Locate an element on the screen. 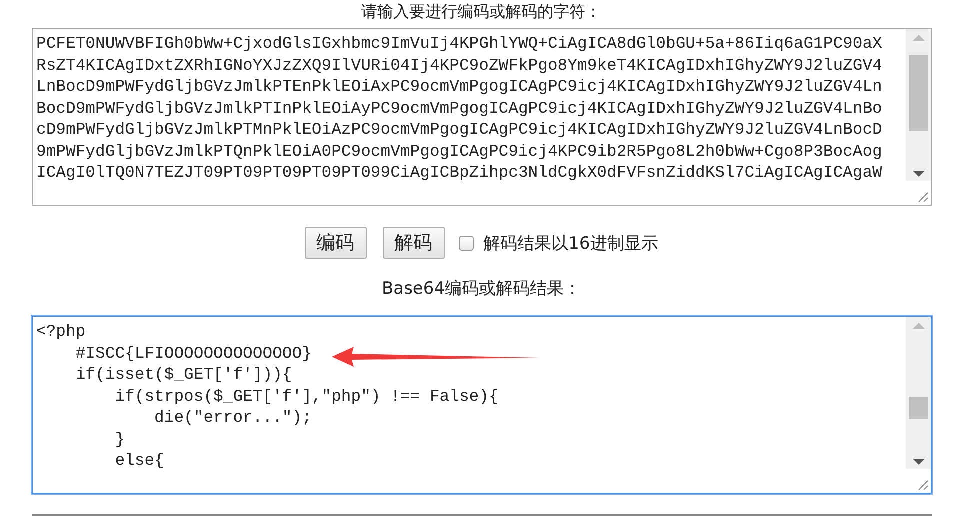 This screenshot has width=963, height=528. code-line: die("error..."); is located at coordinates (233, 417).